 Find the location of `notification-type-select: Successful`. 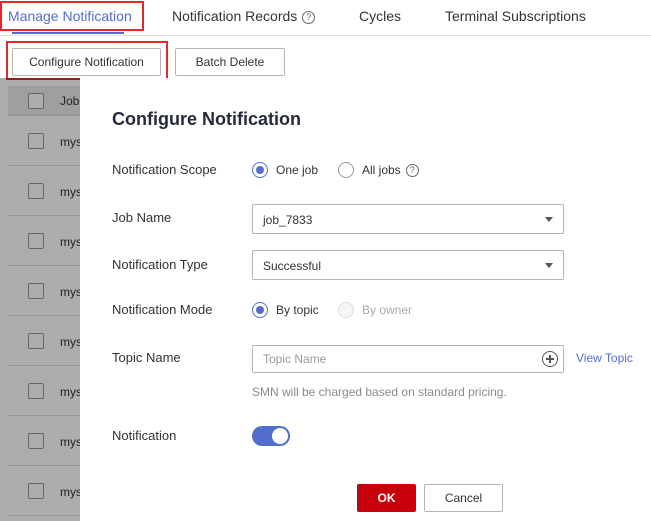

notification-type-select: Successful is located at coordinates (408, 265).